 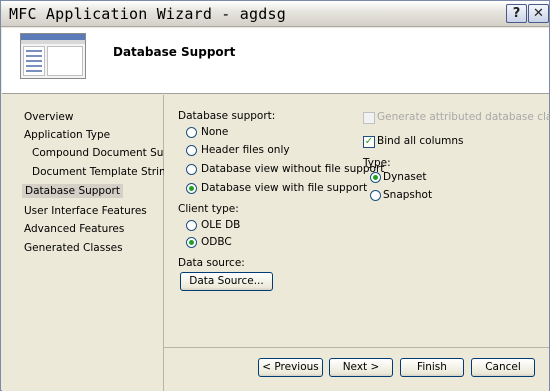 What do you see at coordinates (208, 209) in the screenshot?
I see `client-type-label: Client type:` at bounding box center [208, 209].